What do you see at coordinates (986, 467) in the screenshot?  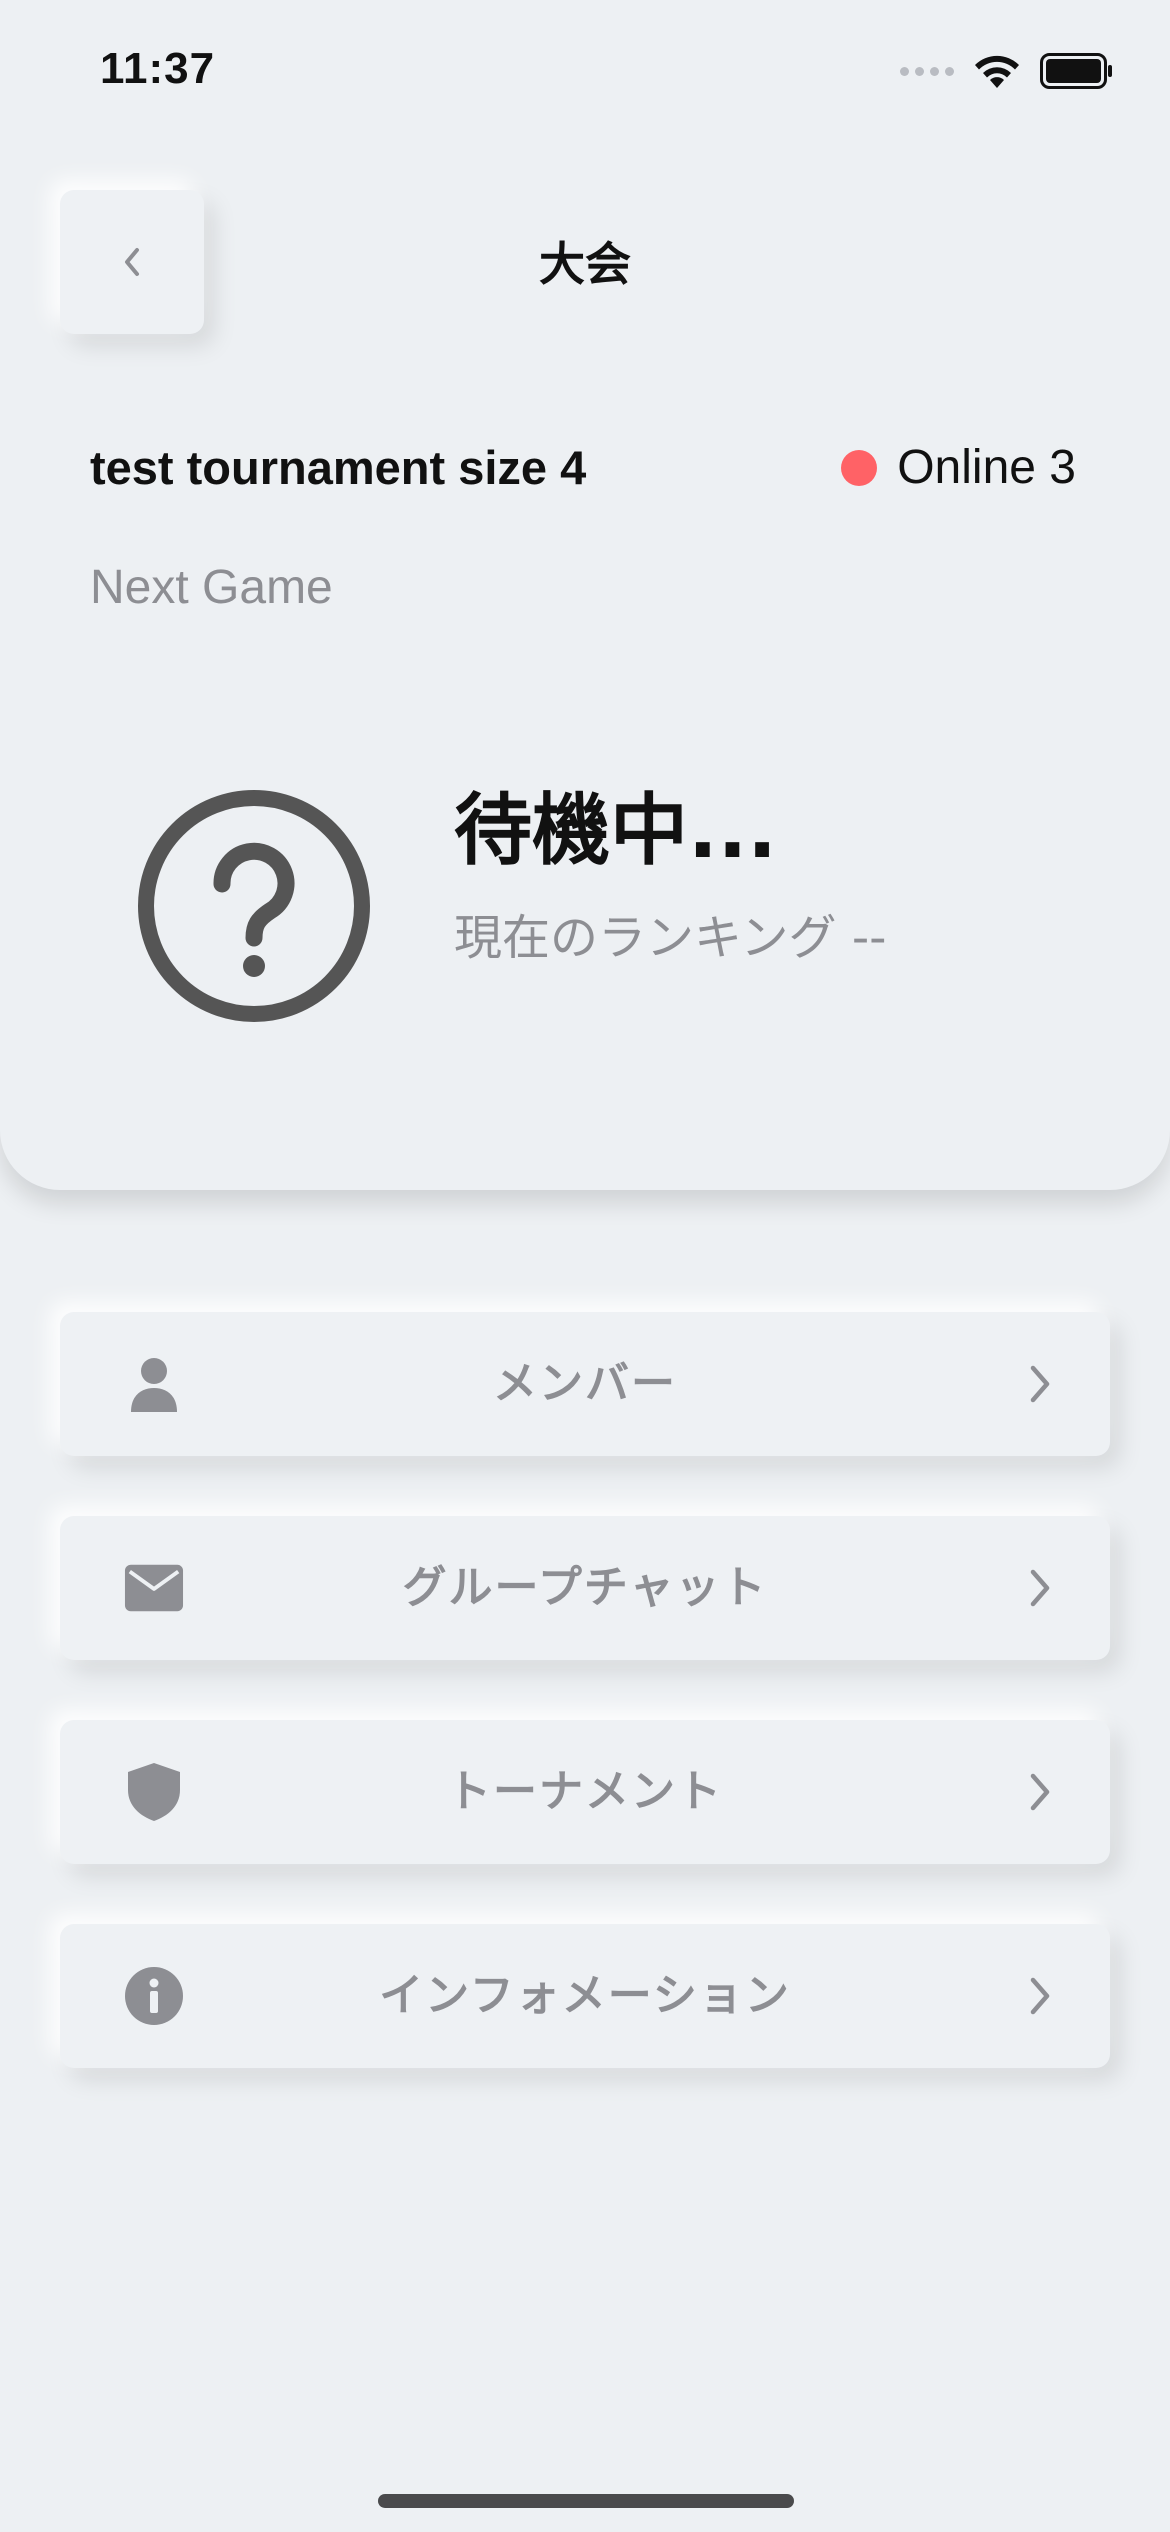 I see `online-count: Online 3` at bounding box center [986, 467].